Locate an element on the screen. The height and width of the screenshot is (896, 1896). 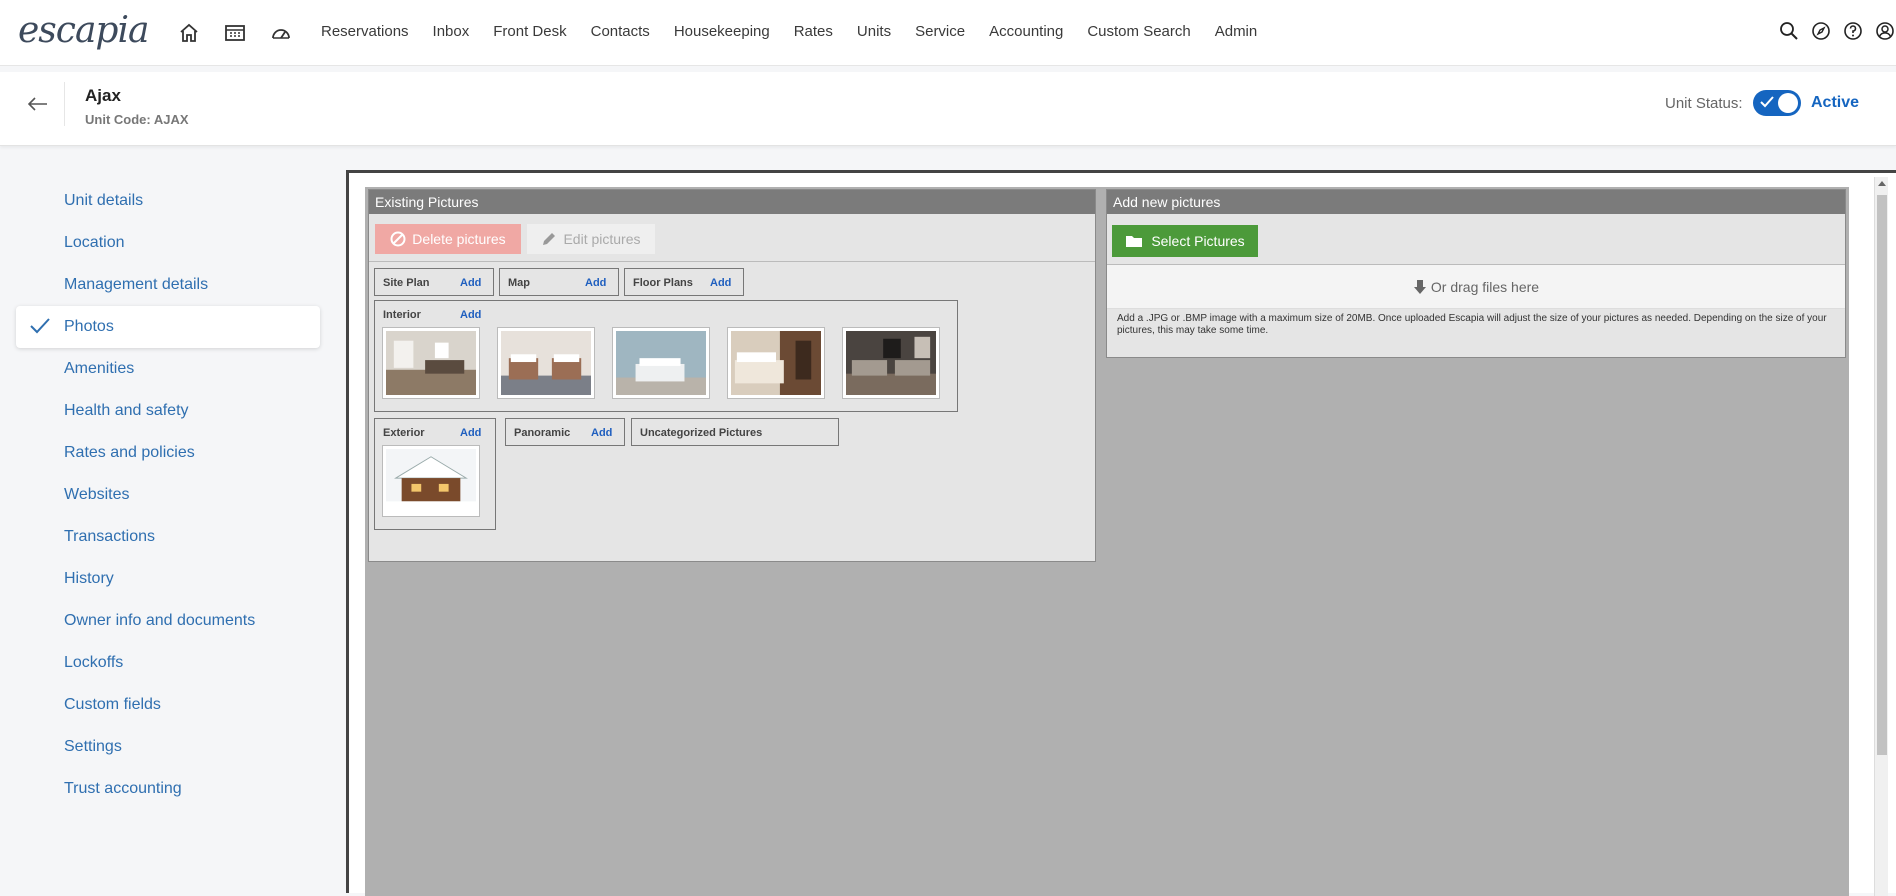
twin-bedroom-photo is located at coordinates (546, 363).